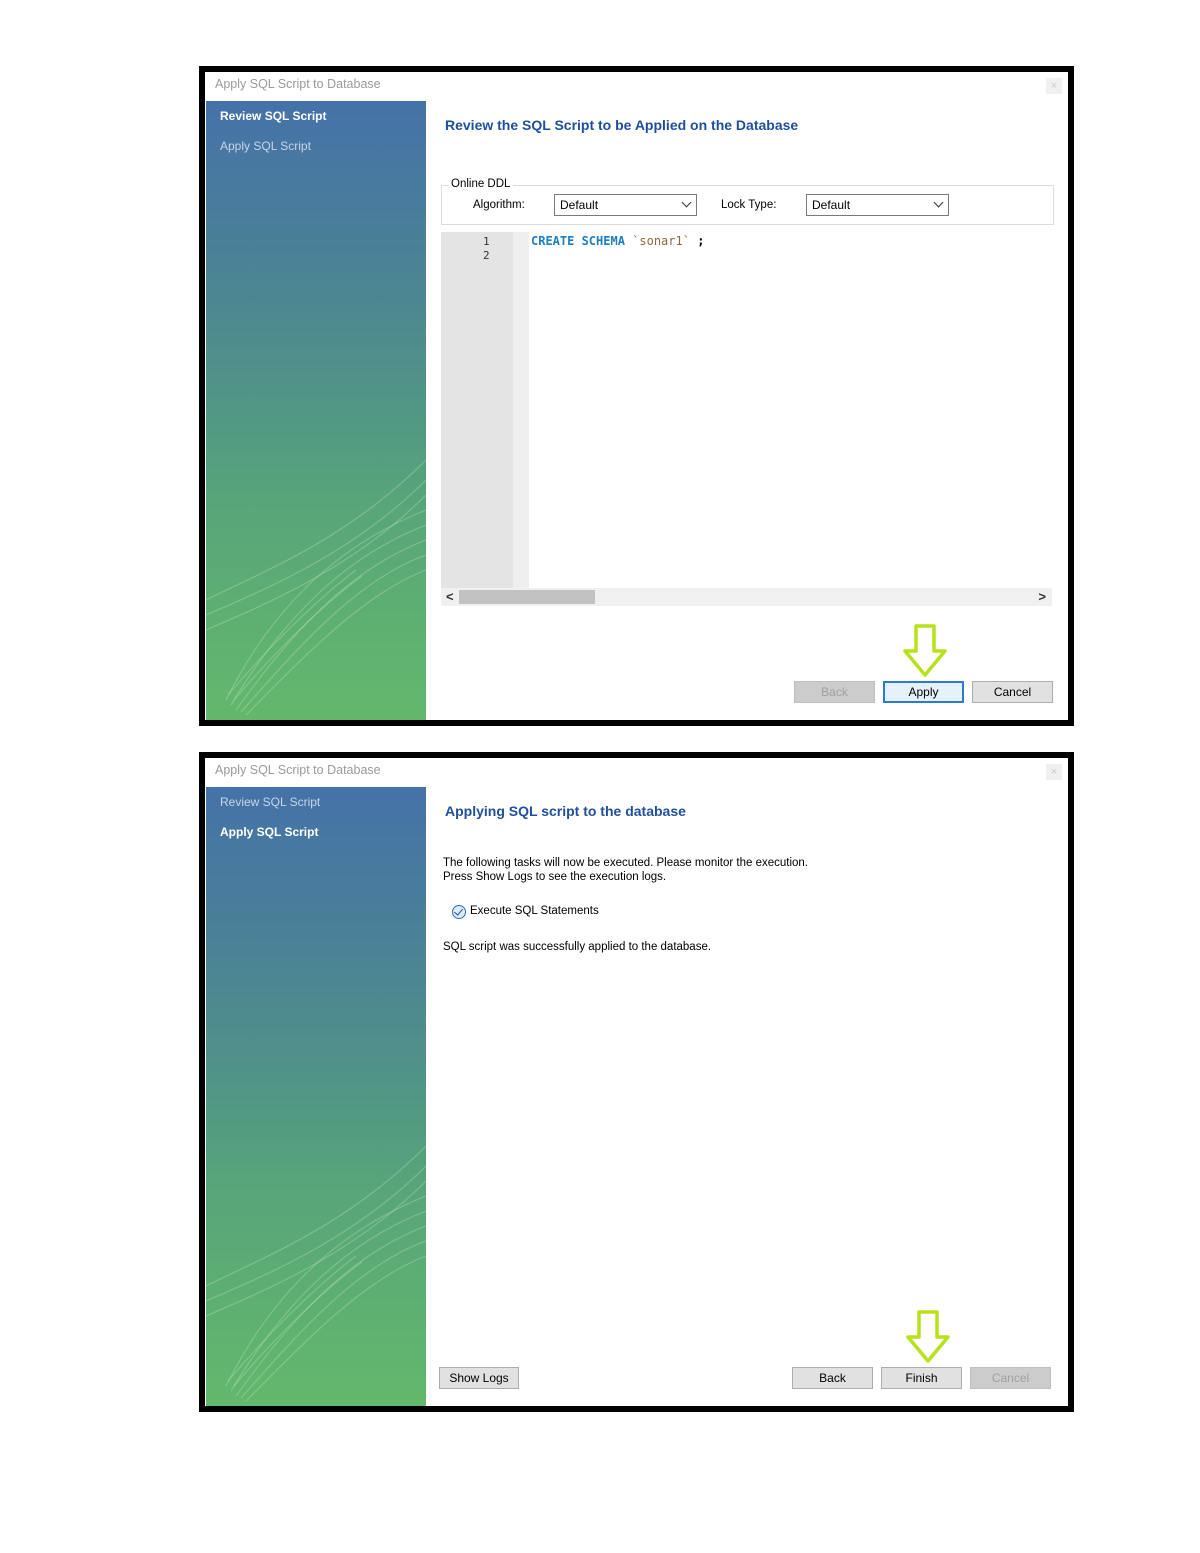  Describe the element at coordinates (459, 912) in the screenshot. I see `task-complete-check-icon` at that location.